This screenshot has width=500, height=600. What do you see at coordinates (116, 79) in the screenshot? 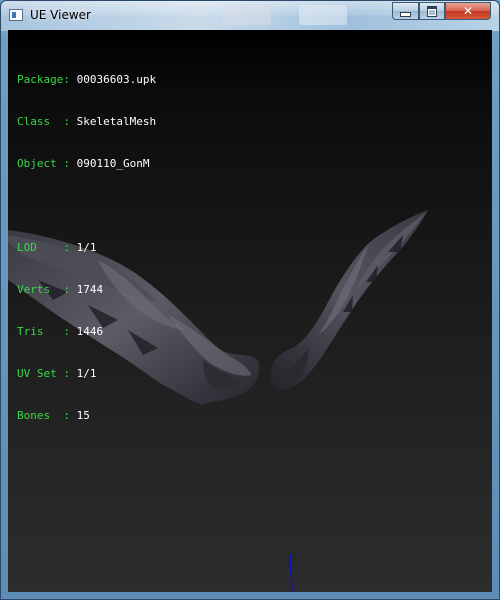
I see `package-value: 00036603.upk` at bounding box center [116, 79].